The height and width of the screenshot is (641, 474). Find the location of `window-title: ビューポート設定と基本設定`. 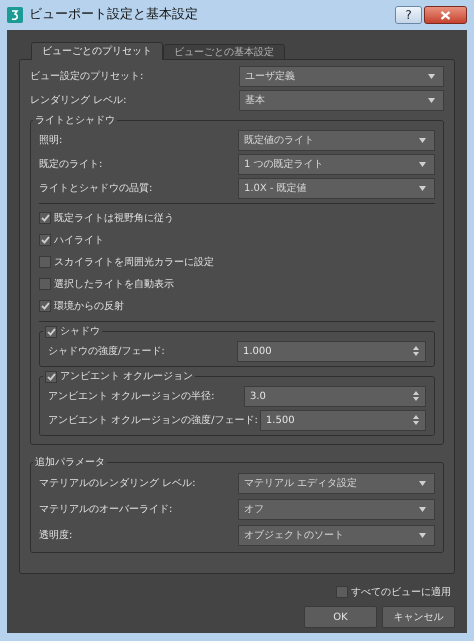

window-title: ビューポート設定と基本設定 is located at coordinates (113, 15).